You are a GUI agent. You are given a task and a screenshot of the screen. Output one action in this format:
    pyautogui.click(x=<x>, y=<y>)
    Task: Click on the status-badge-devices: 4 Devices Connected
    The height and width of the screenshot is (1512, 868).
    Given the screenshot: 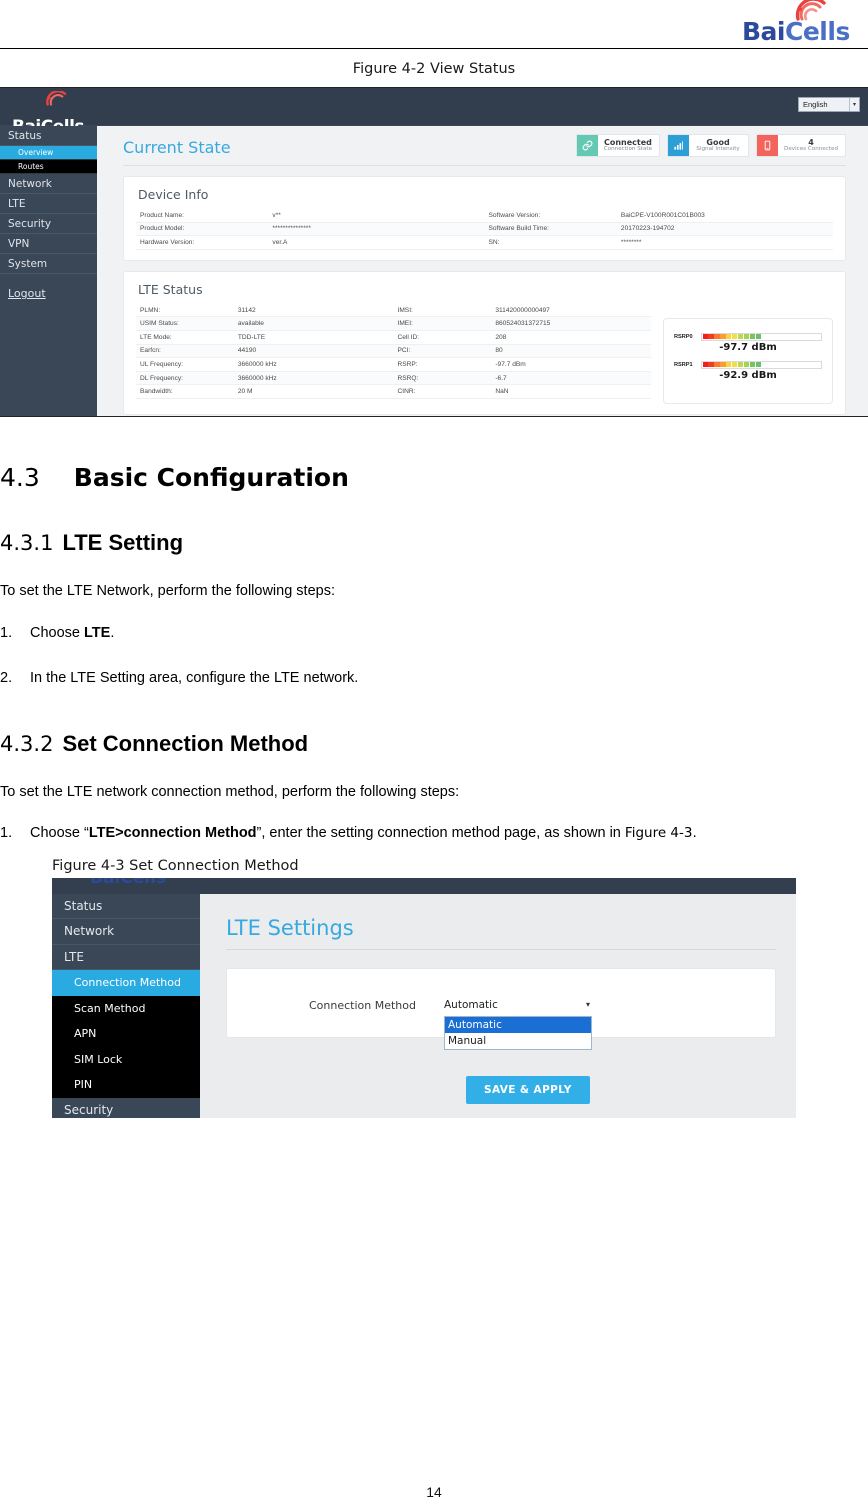 What is the action you would take?
    pyautogui.click(x=801, y=145)
    